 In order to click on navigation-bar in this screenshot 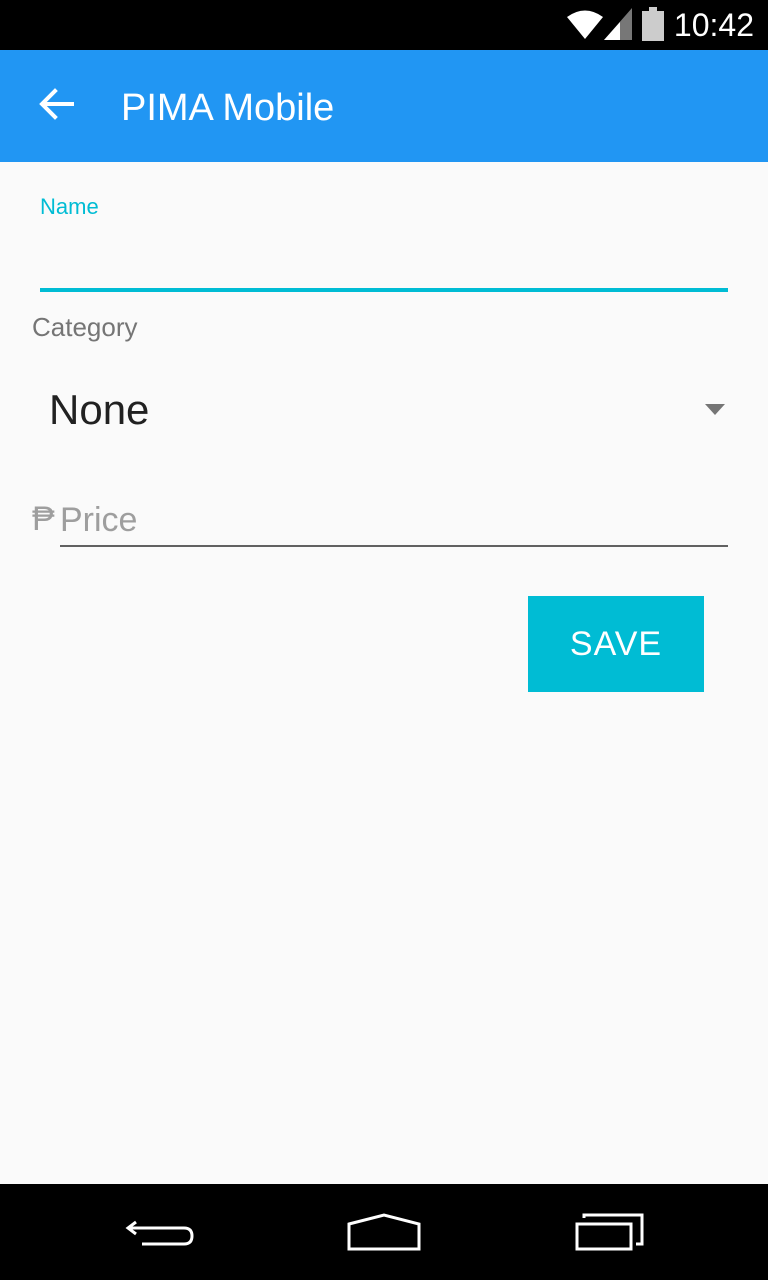, I will do `click(384, 1232)`.